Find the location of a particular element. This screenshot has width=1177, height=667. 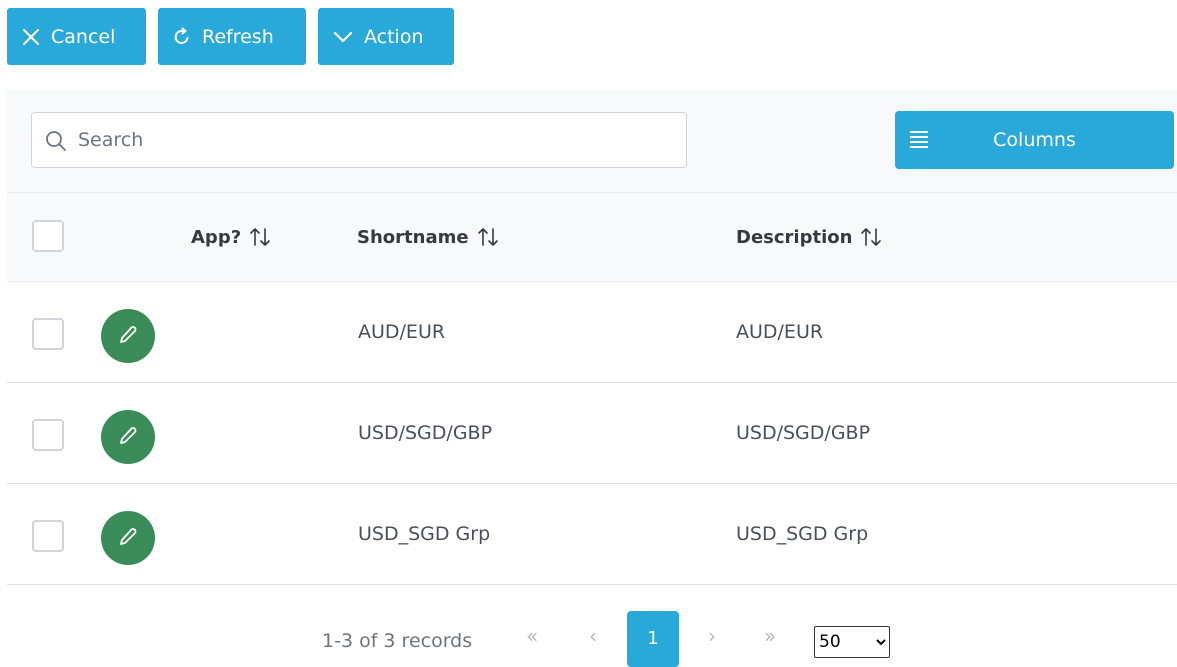

columns-label: Columns is located at coordinates (1034, 140).